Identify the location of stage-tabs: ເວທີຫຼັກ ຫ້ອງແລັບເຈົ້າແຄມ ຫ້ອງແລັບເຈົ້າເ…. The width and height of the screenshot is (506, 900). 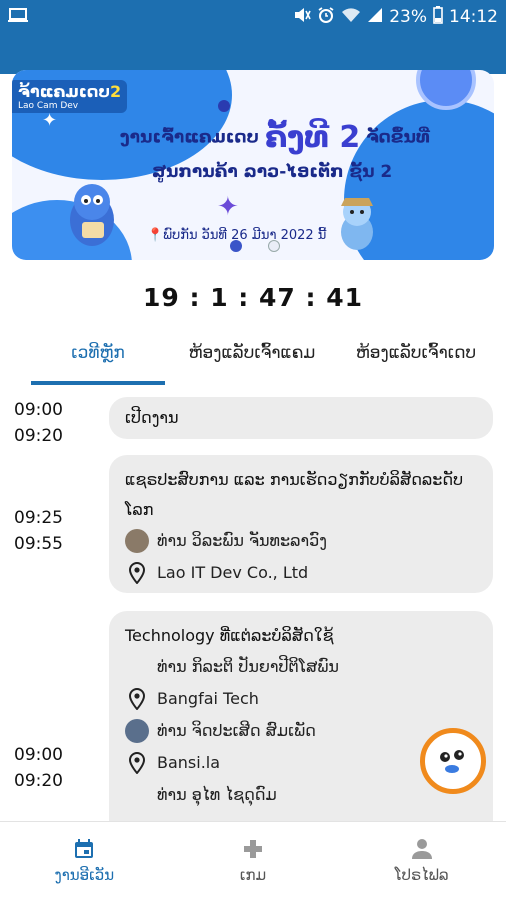
(253, 360).